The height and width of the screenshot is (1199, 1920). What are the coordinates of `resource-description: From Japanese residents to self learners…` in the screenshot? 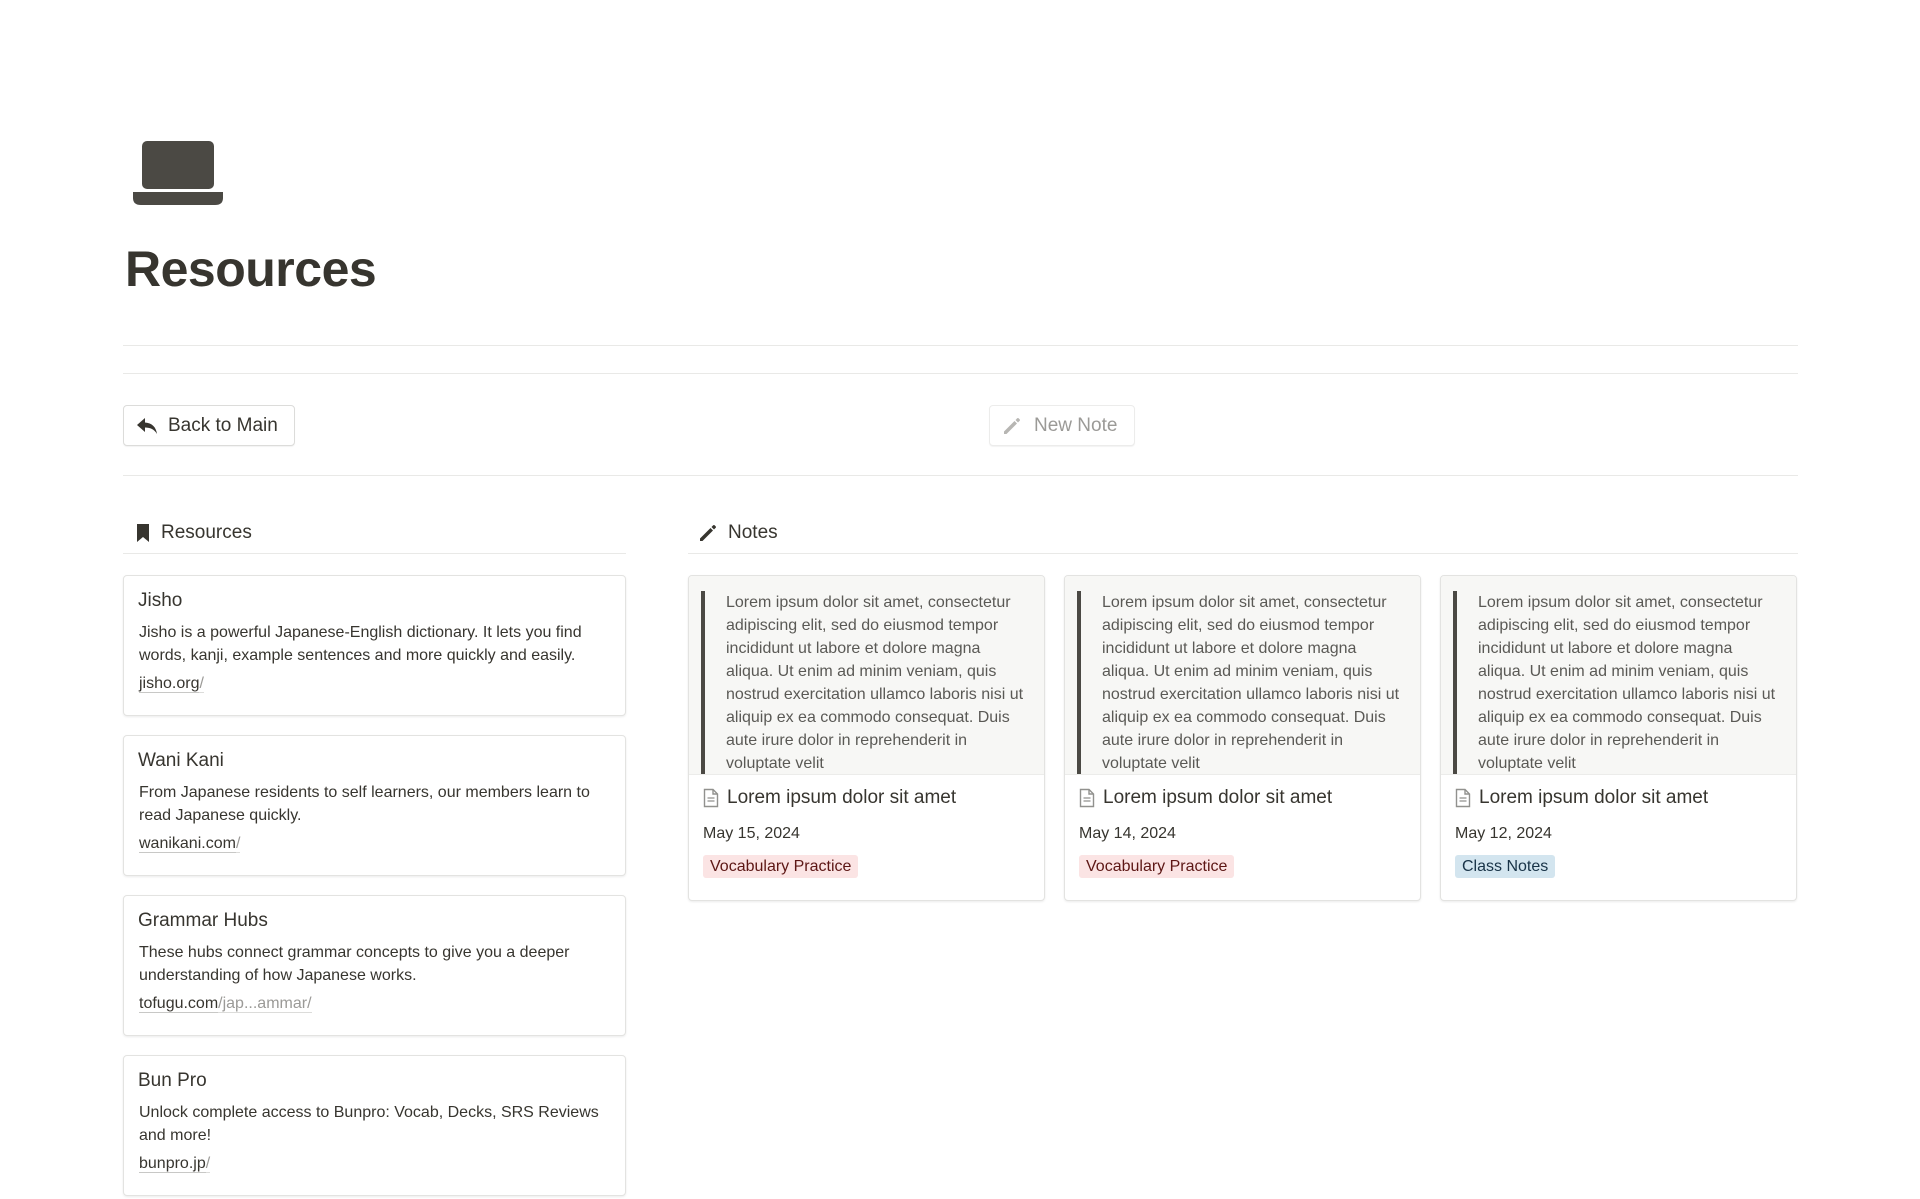 It's located at (364, 804).